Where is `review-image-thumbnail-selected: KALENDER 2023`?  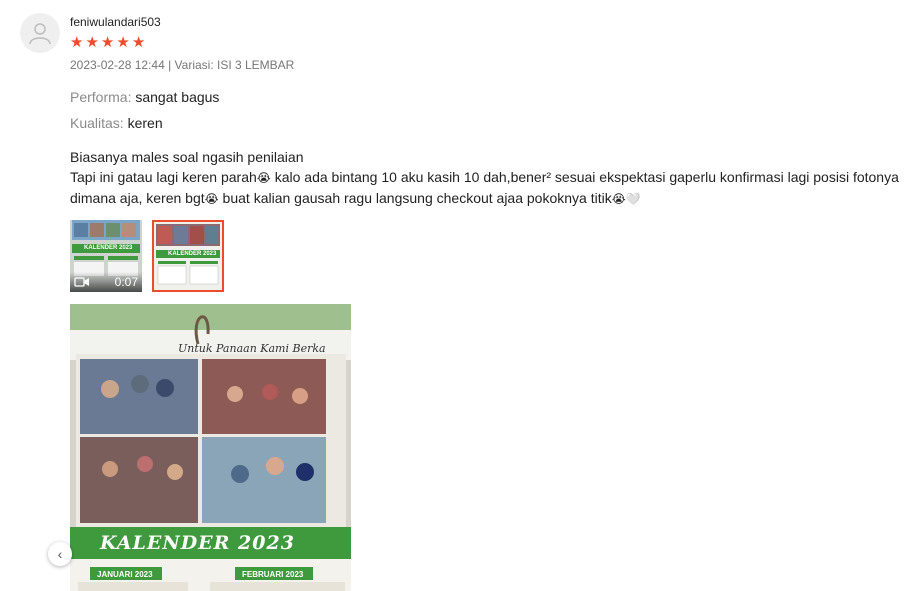 review-image-thumbnail-selected: KALENDER 2023 is located at coordinates (188, 256).